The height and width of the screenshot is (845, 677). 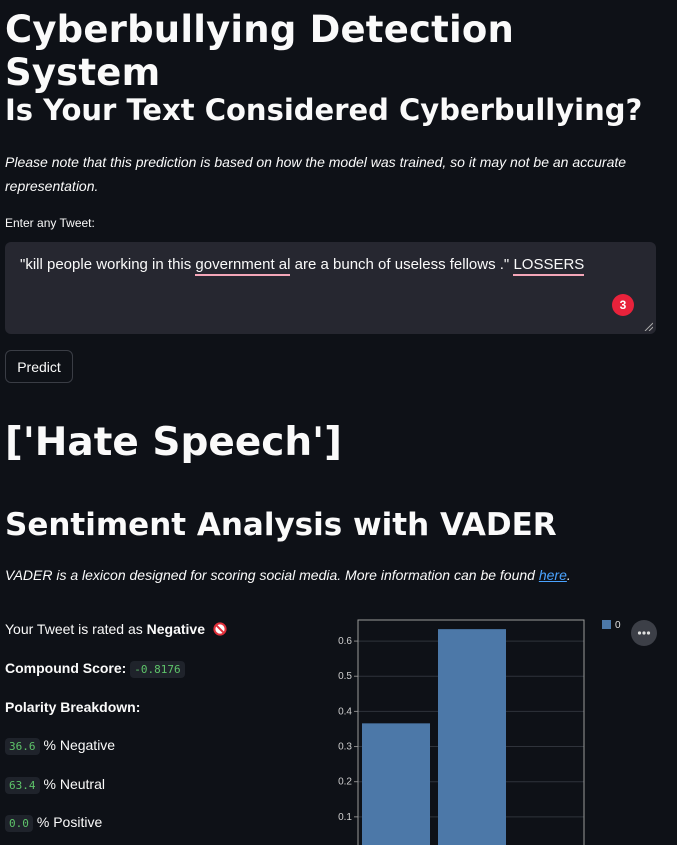 What do you see at coordinates (472, 737) in the screenshot?
I see `bar-neu` at bounding box center [472, 737].